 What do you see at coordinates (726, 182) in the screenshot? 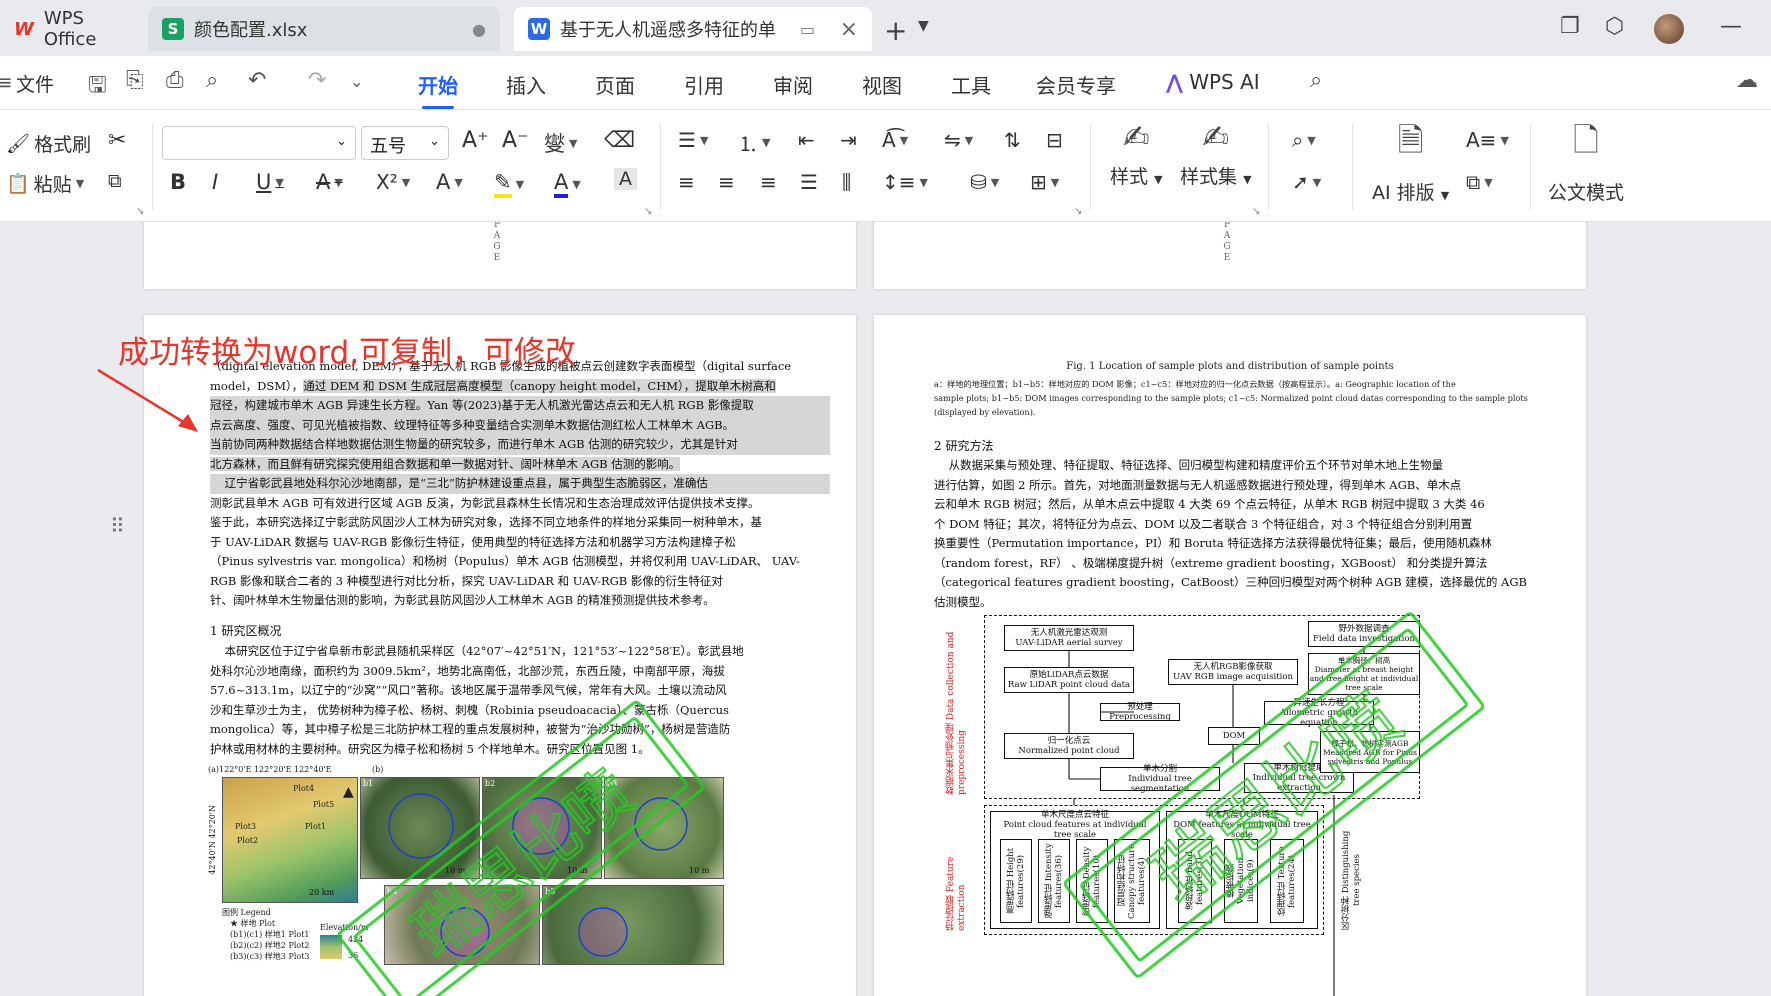
I see `align-center-button: ≡` at bounding box center [726, 182].